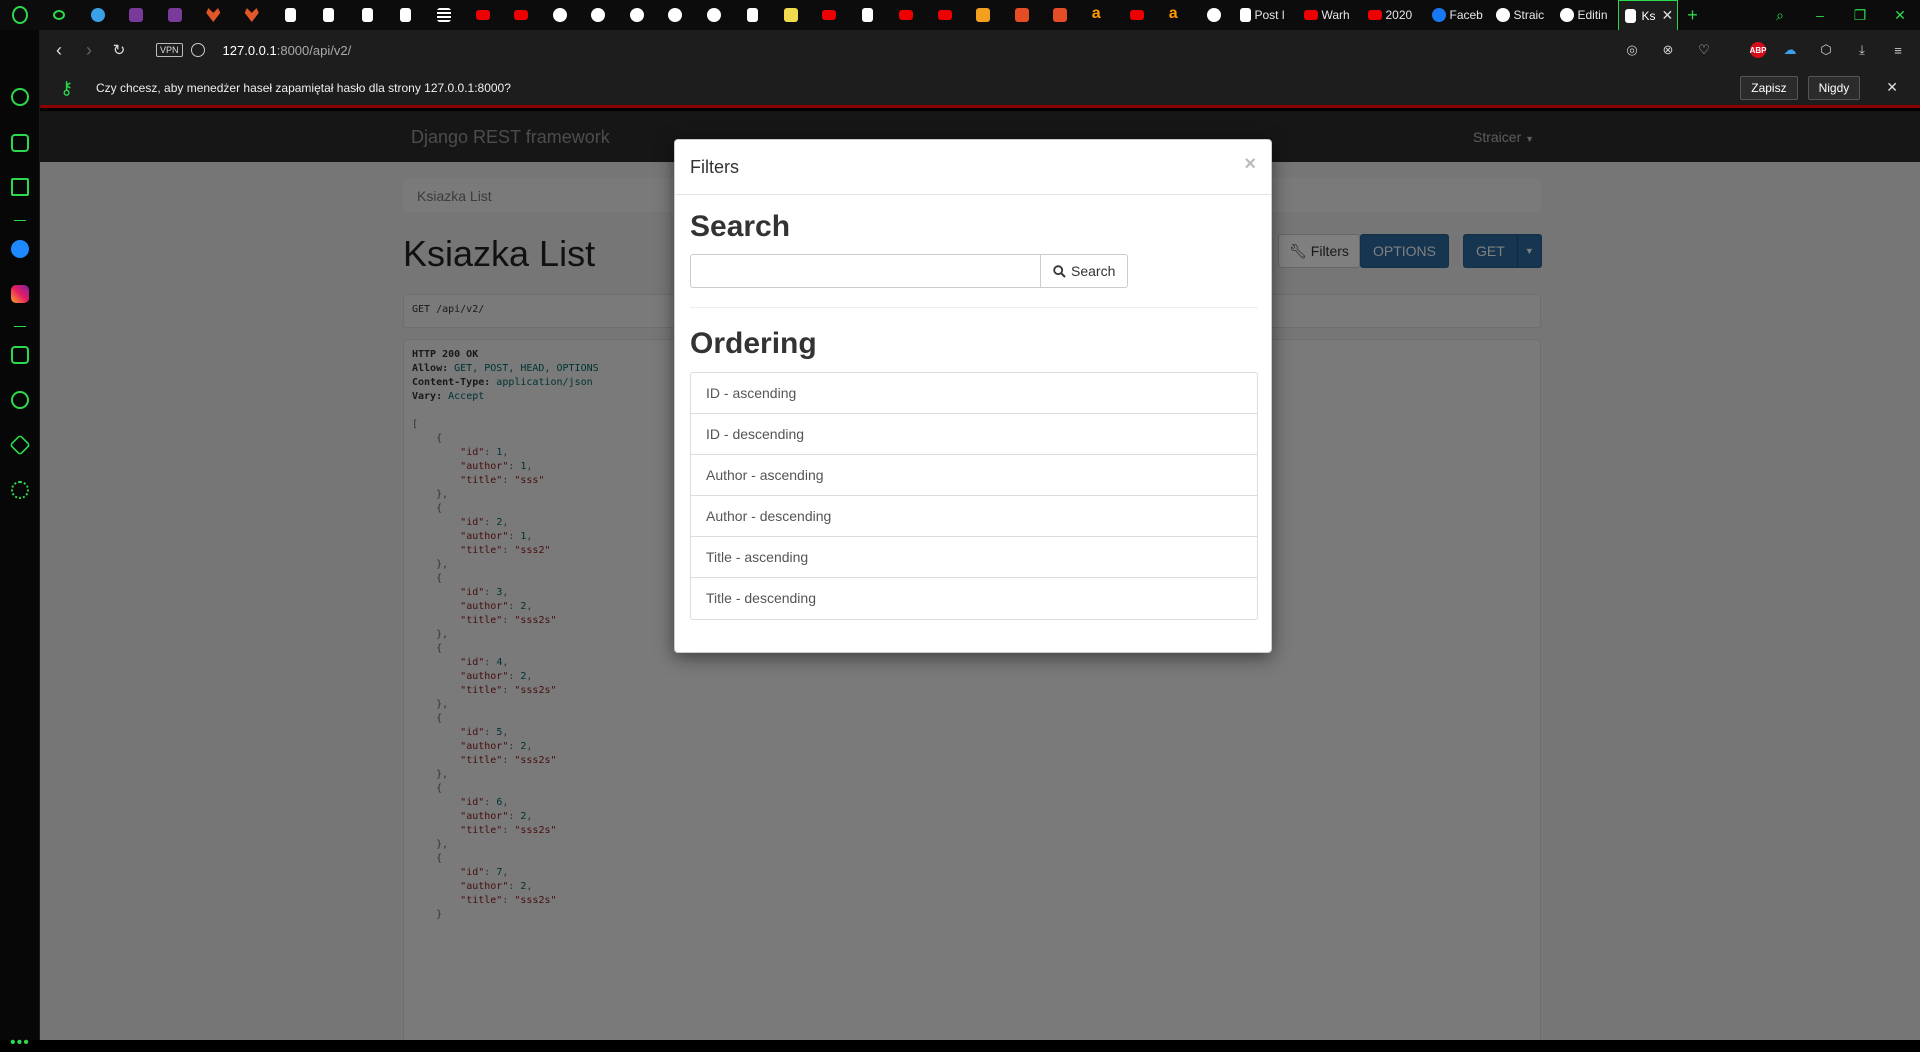 The image size is (1920, 1052). What do you see at coordinates (1780, 15) in the screenshot?
I see `search-tabs-icon: ⌕` at bounding box center [1780, 15].